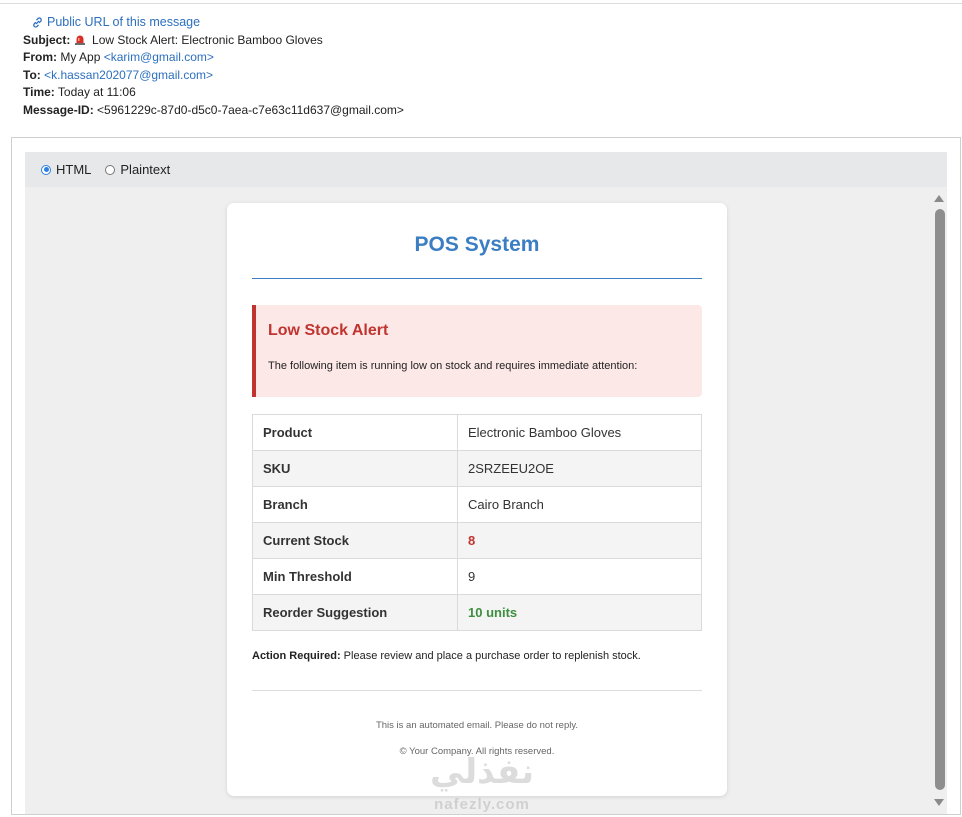  Describe the element at coordinates (39, 92) in the screenshot. I see `time-label: Time:` at that location.